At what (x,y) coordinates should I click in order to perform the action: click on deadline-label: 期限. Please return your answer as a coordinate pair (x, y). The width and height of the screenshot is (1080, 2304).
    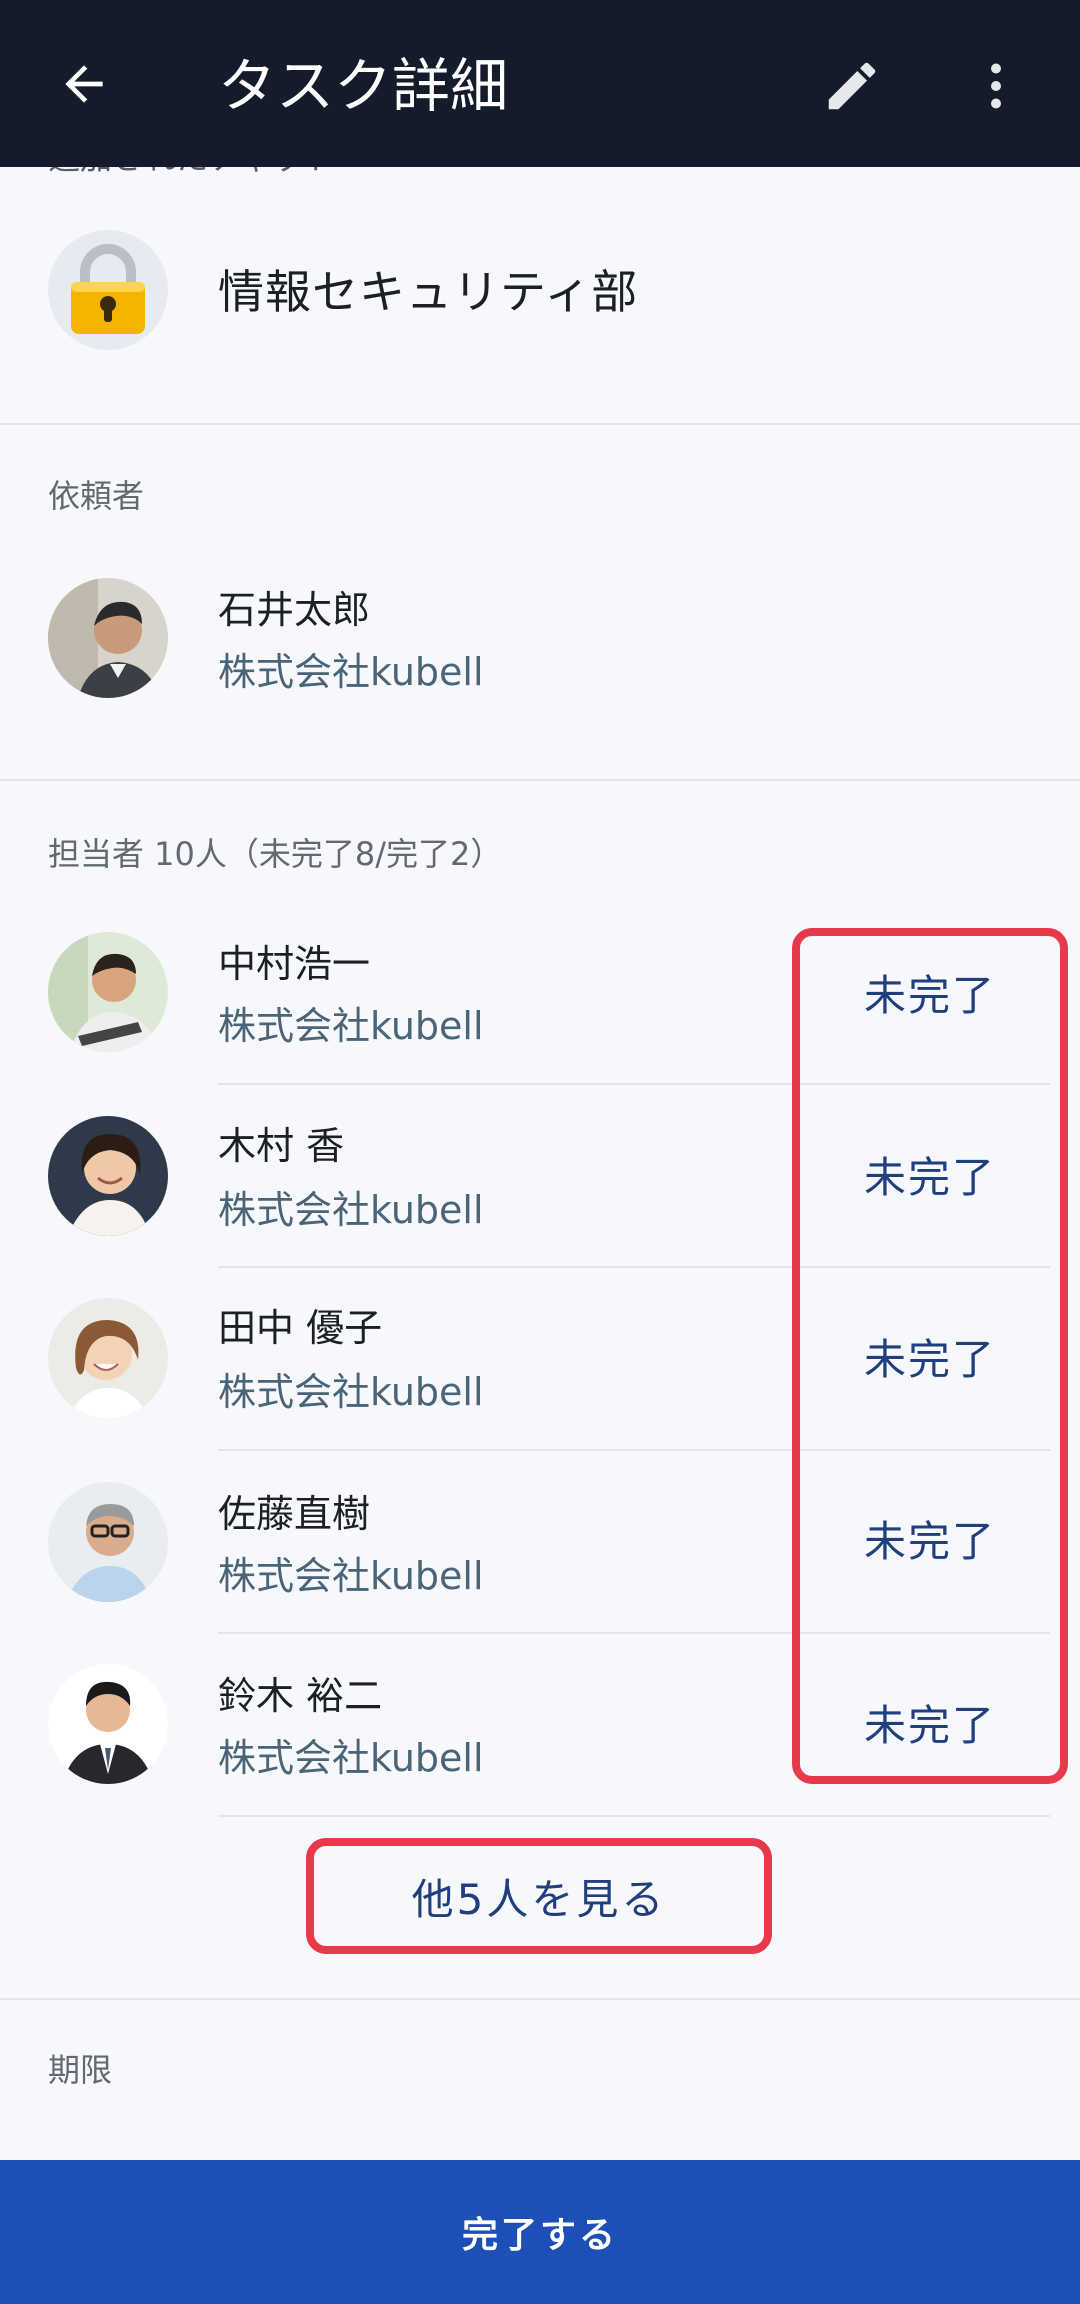
    Looking at the image, I should click on (80, 2070).